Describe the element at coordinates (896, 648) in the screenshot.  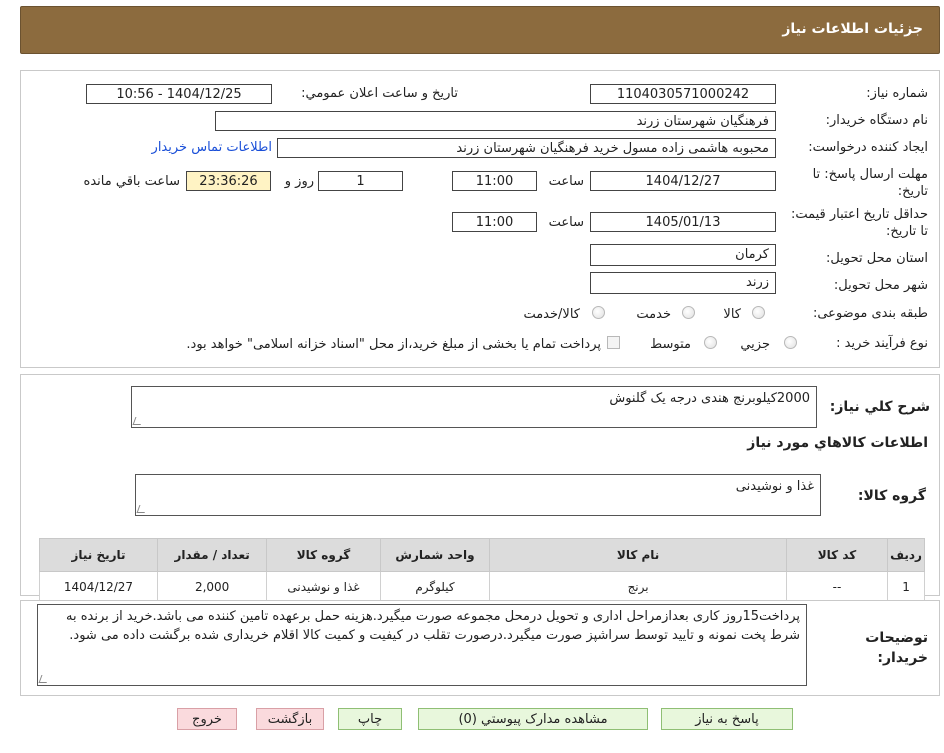
I see `notes-label: توضیحات خریدار:` at that location.